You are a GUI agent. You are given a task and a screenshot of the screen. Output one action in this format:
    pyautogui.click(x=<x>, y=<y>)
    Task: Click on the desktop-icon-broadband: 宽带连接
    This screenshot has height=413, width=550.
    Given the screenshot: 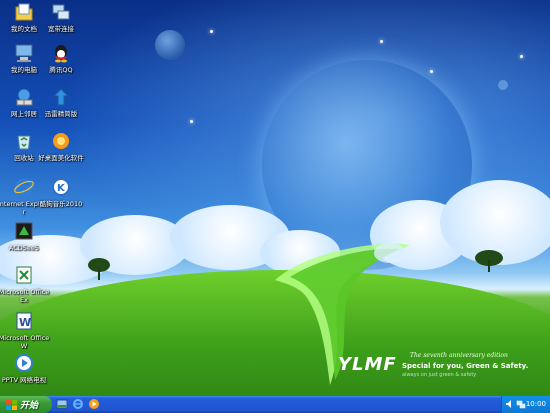 What is the action you would take?
    pyautogui.click(x=61, y=17)
    